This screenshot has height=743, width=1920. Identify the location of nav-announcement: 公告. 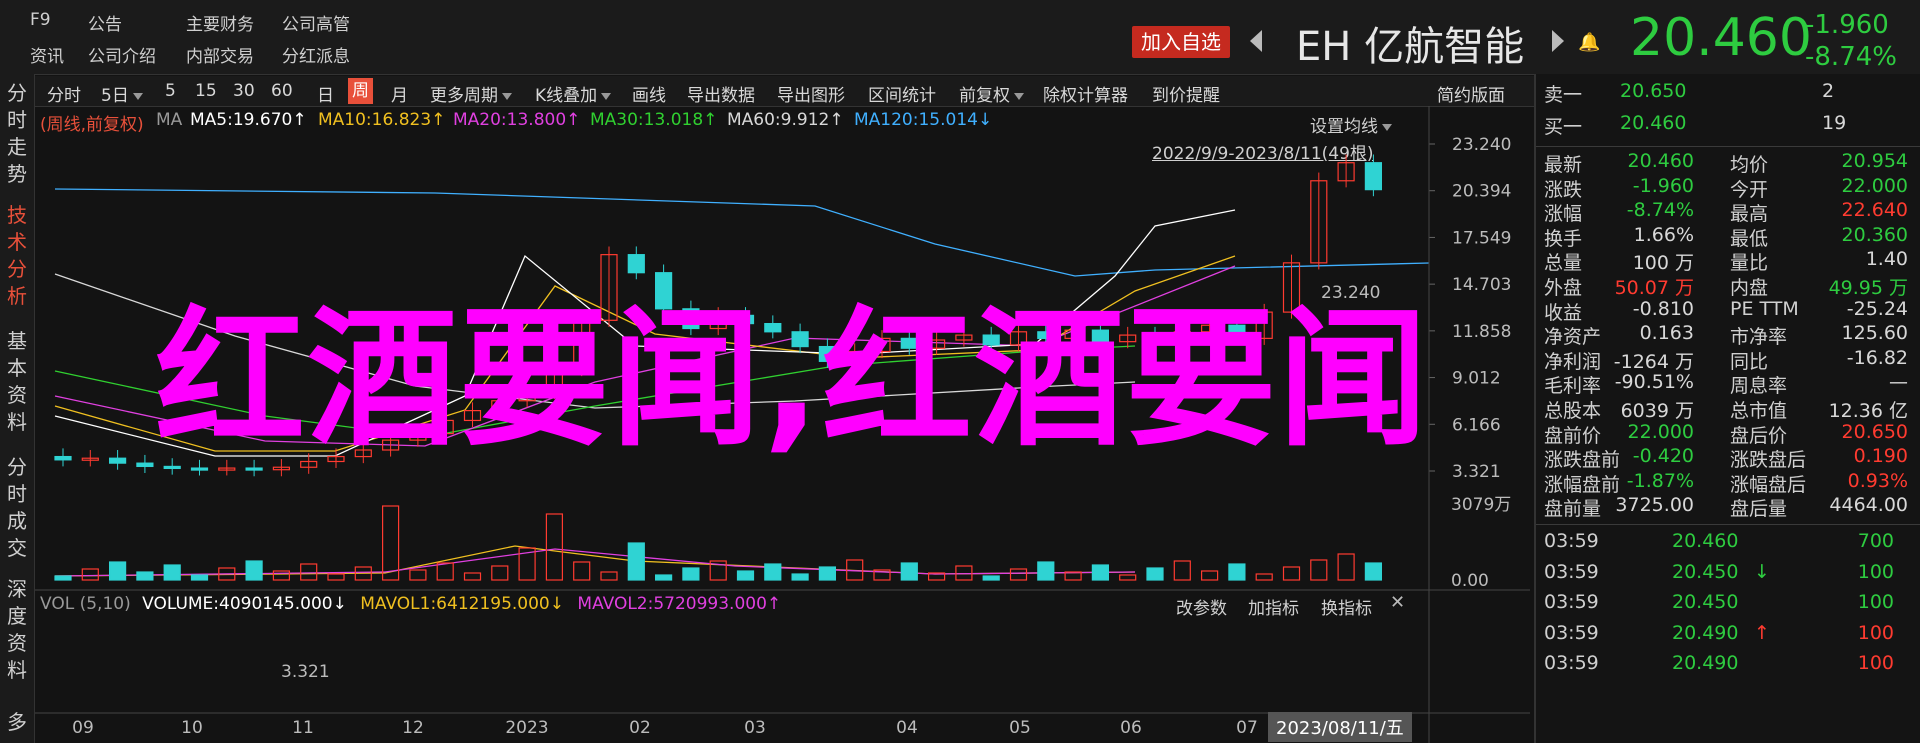
(105, 22).